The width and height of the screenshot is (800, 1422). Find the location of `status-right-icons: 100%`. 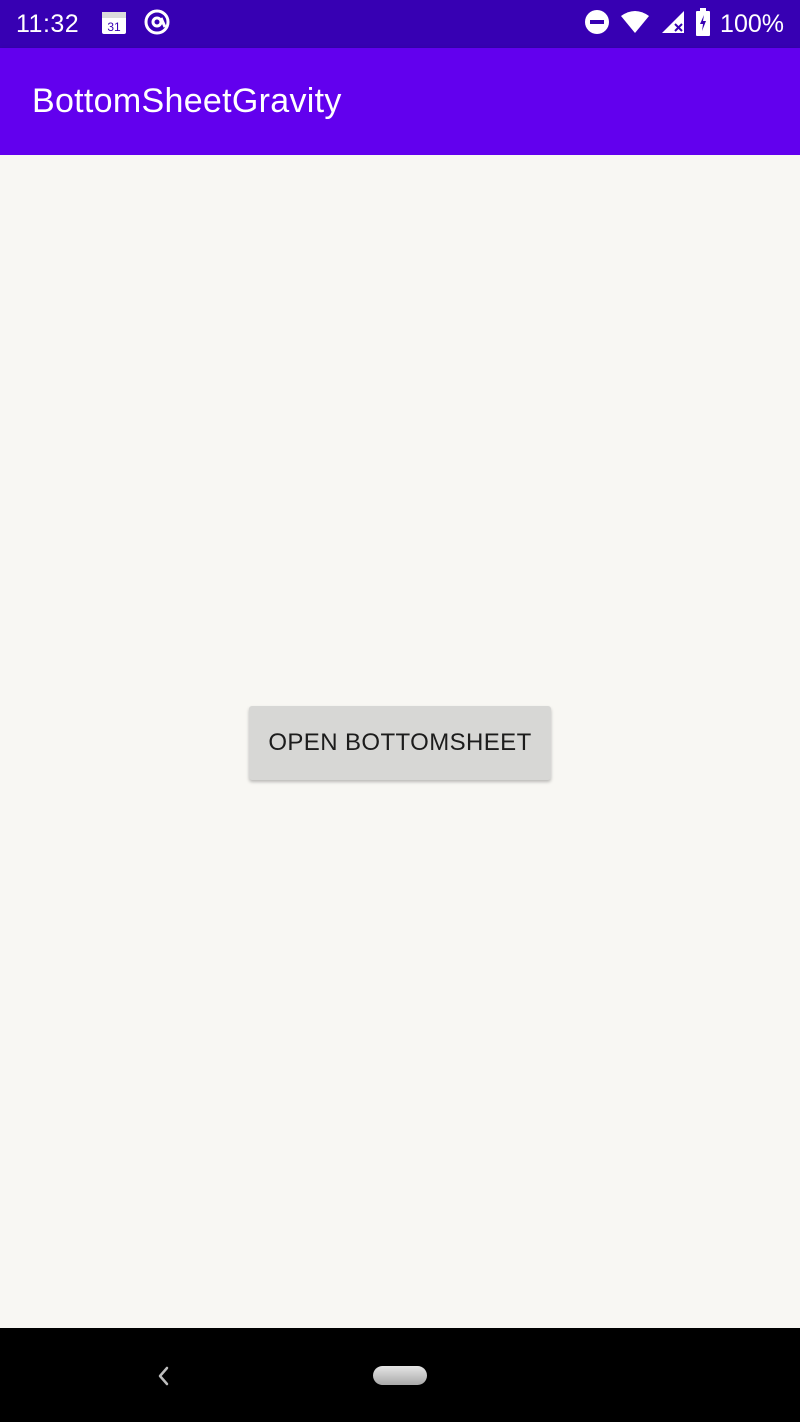

status-right-icons: 100% is located at coordinates (684, 24).